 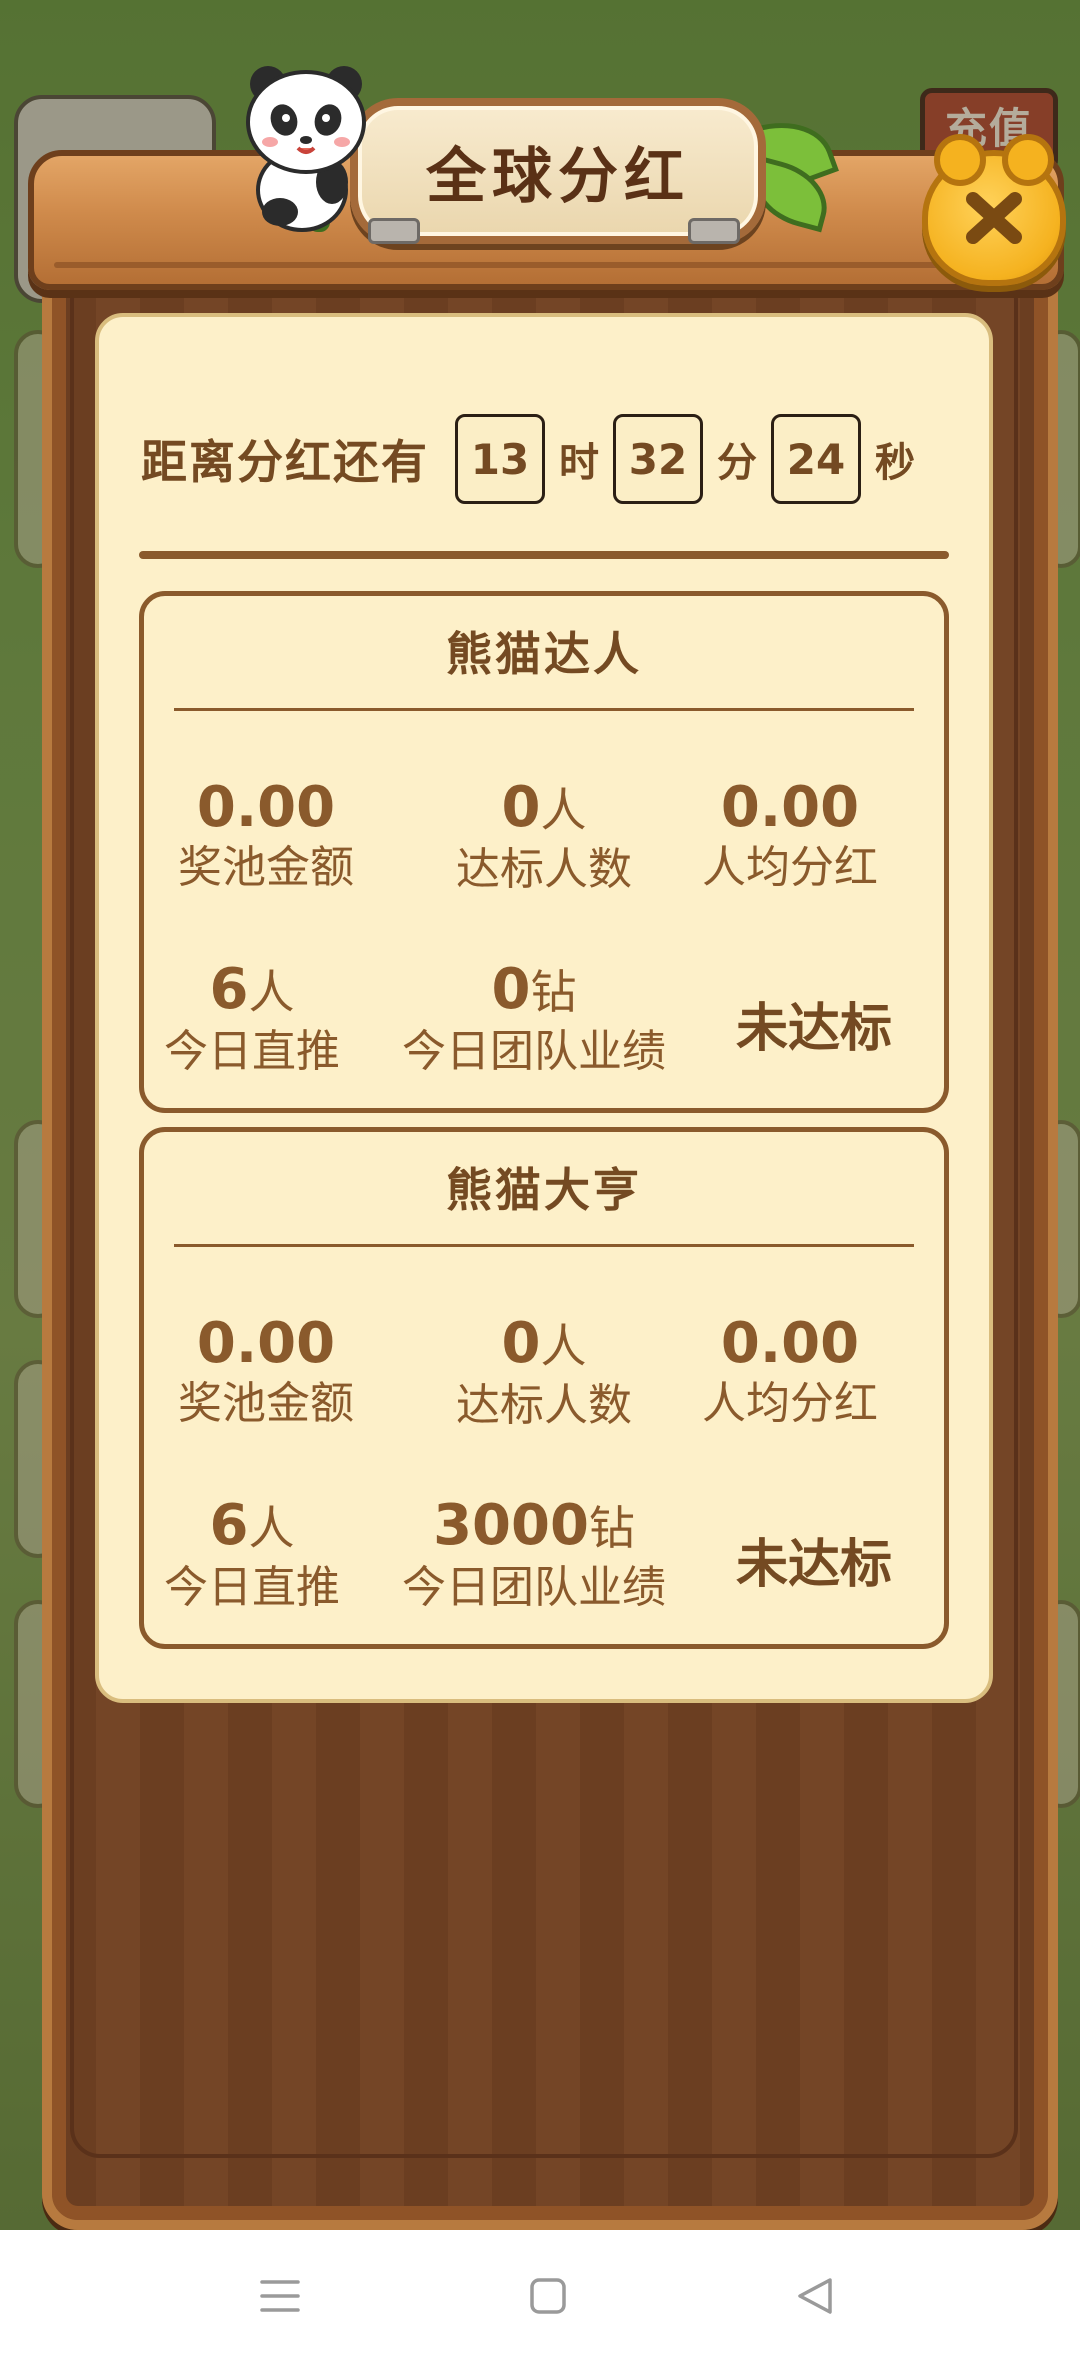 I want to click on close-button, so click(x=994, y=210).